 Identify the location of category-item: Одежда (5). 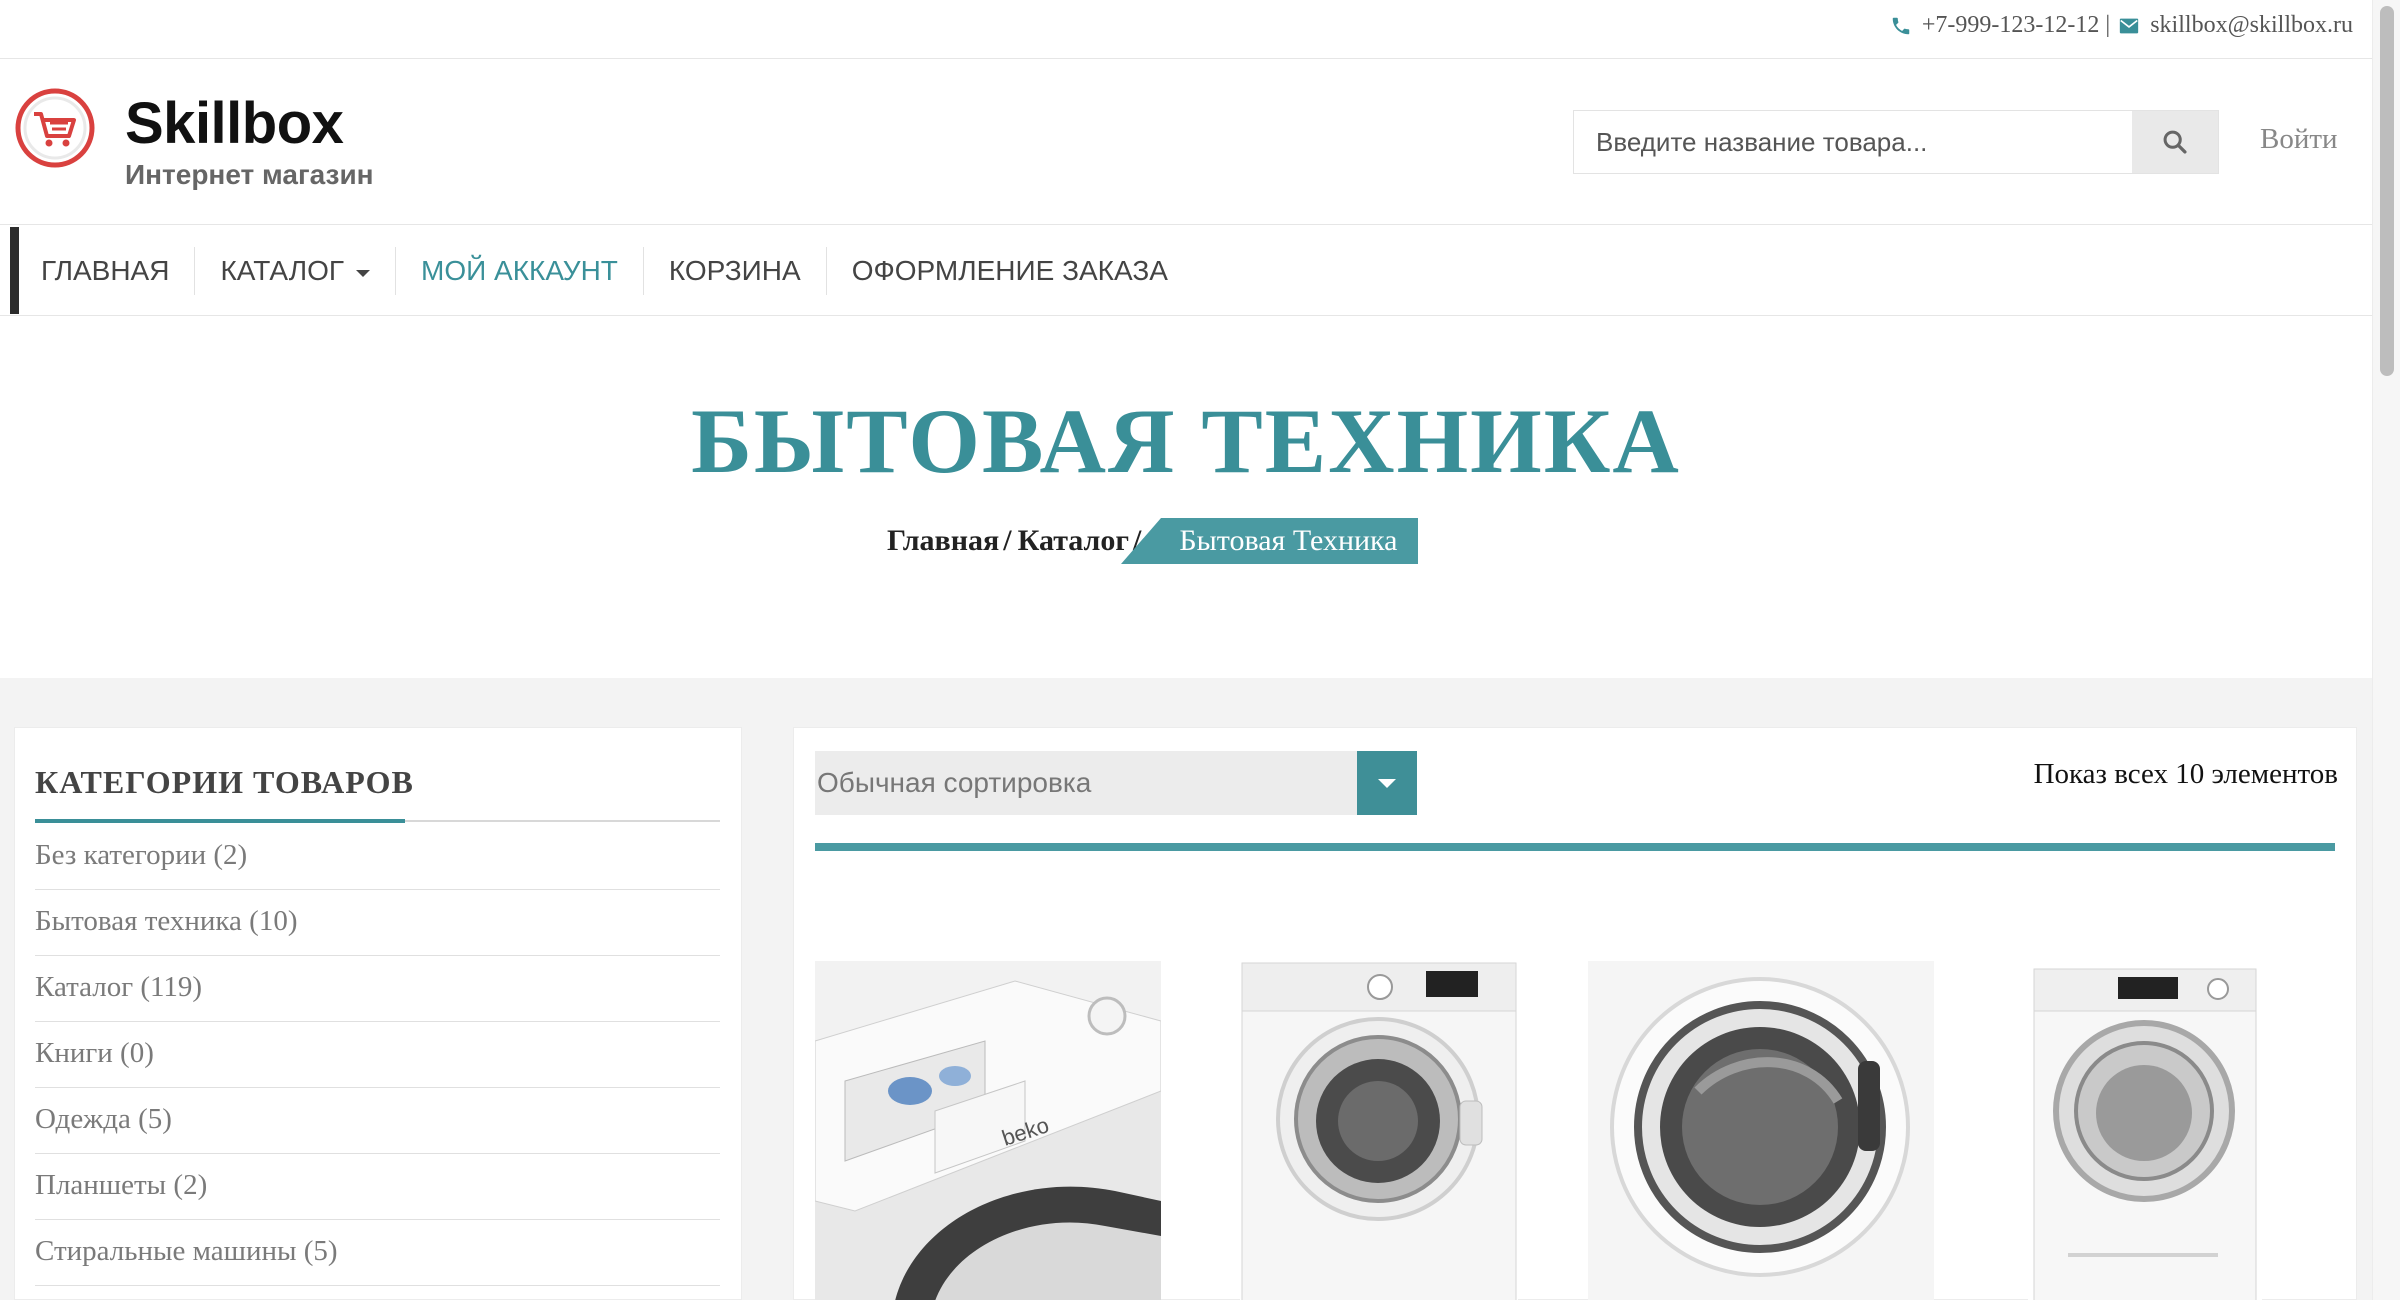
(377, 1121).